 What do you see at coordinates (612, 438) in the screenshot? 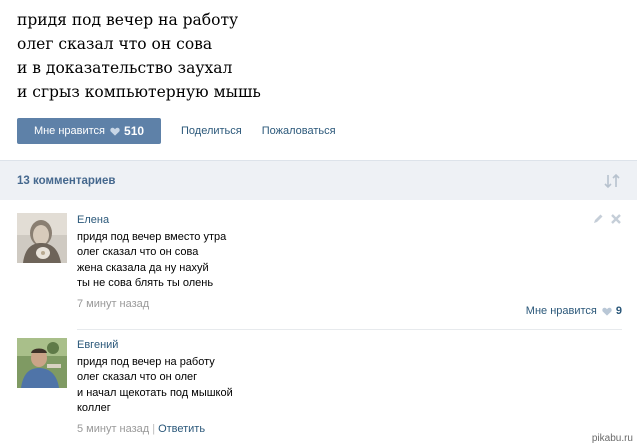
I see `watermark: pikabu.ru` at bounding box center [612, 438].